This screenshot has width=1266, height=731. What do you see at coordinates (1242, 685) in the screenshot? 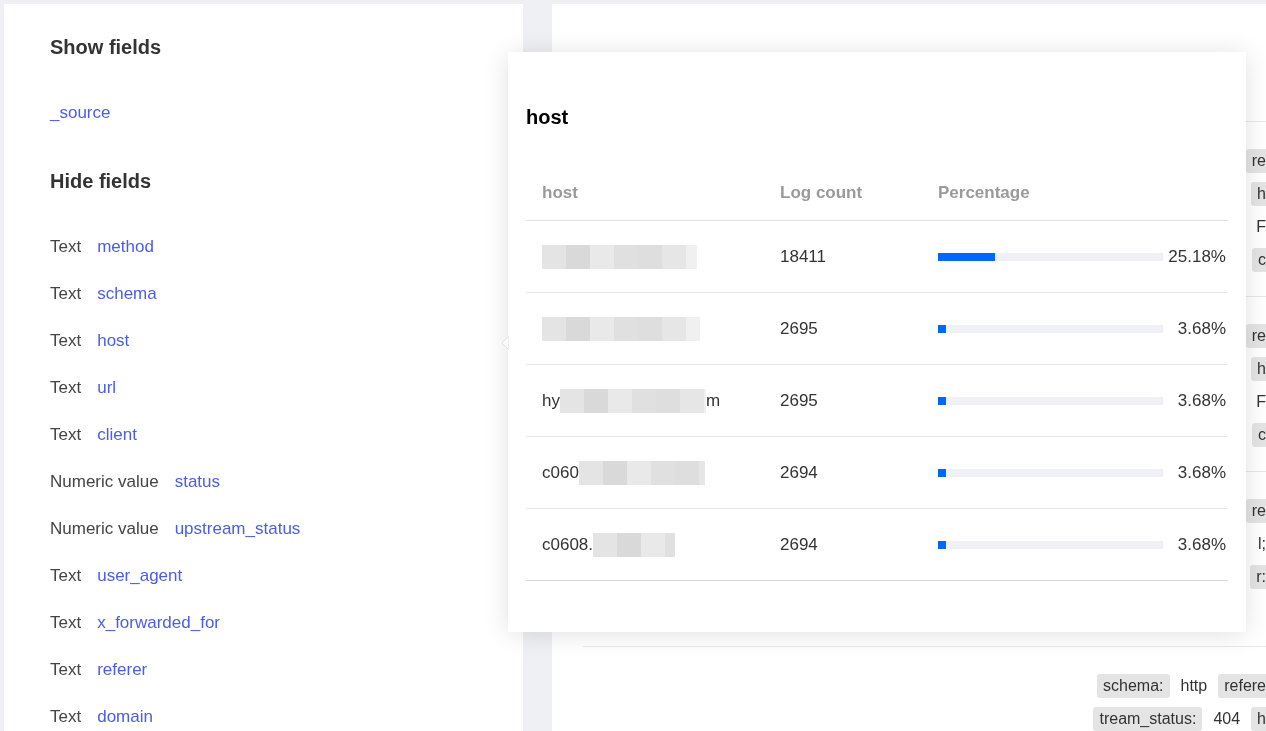
I see `field-key-tag: refere` at bounding box center [1242, 685].